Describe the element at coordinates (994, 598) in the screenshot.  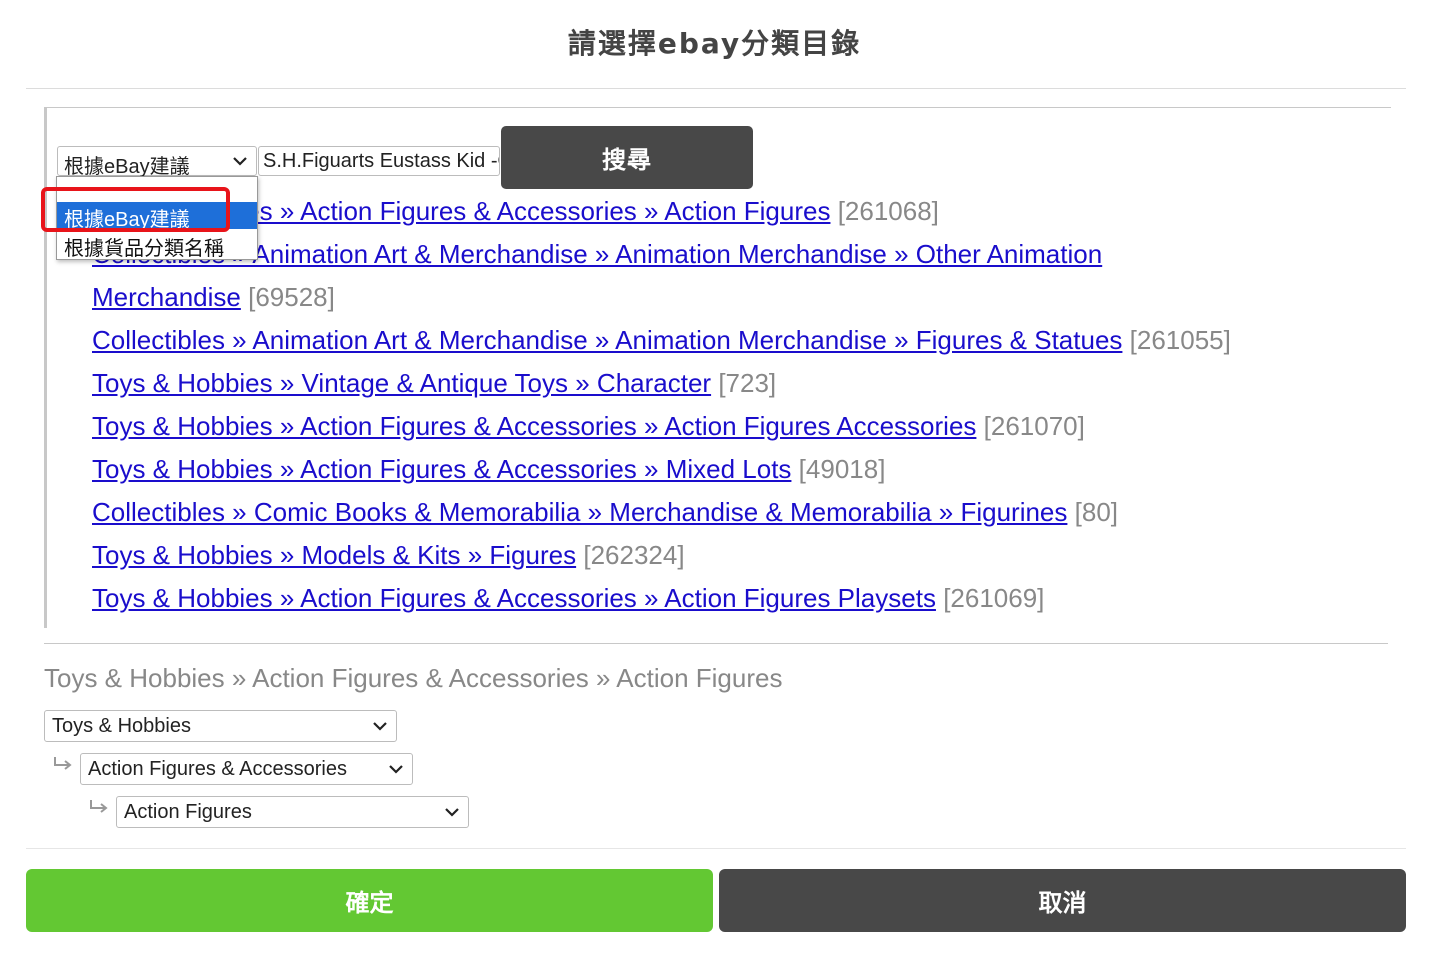
I see `result-count: [261069]` at that location.